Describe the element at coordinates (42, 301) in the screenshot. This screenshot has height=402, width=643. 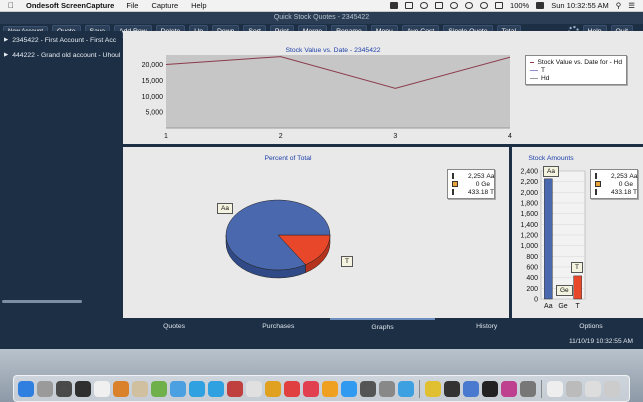
I see `horizontal-scrollbar` at that location.